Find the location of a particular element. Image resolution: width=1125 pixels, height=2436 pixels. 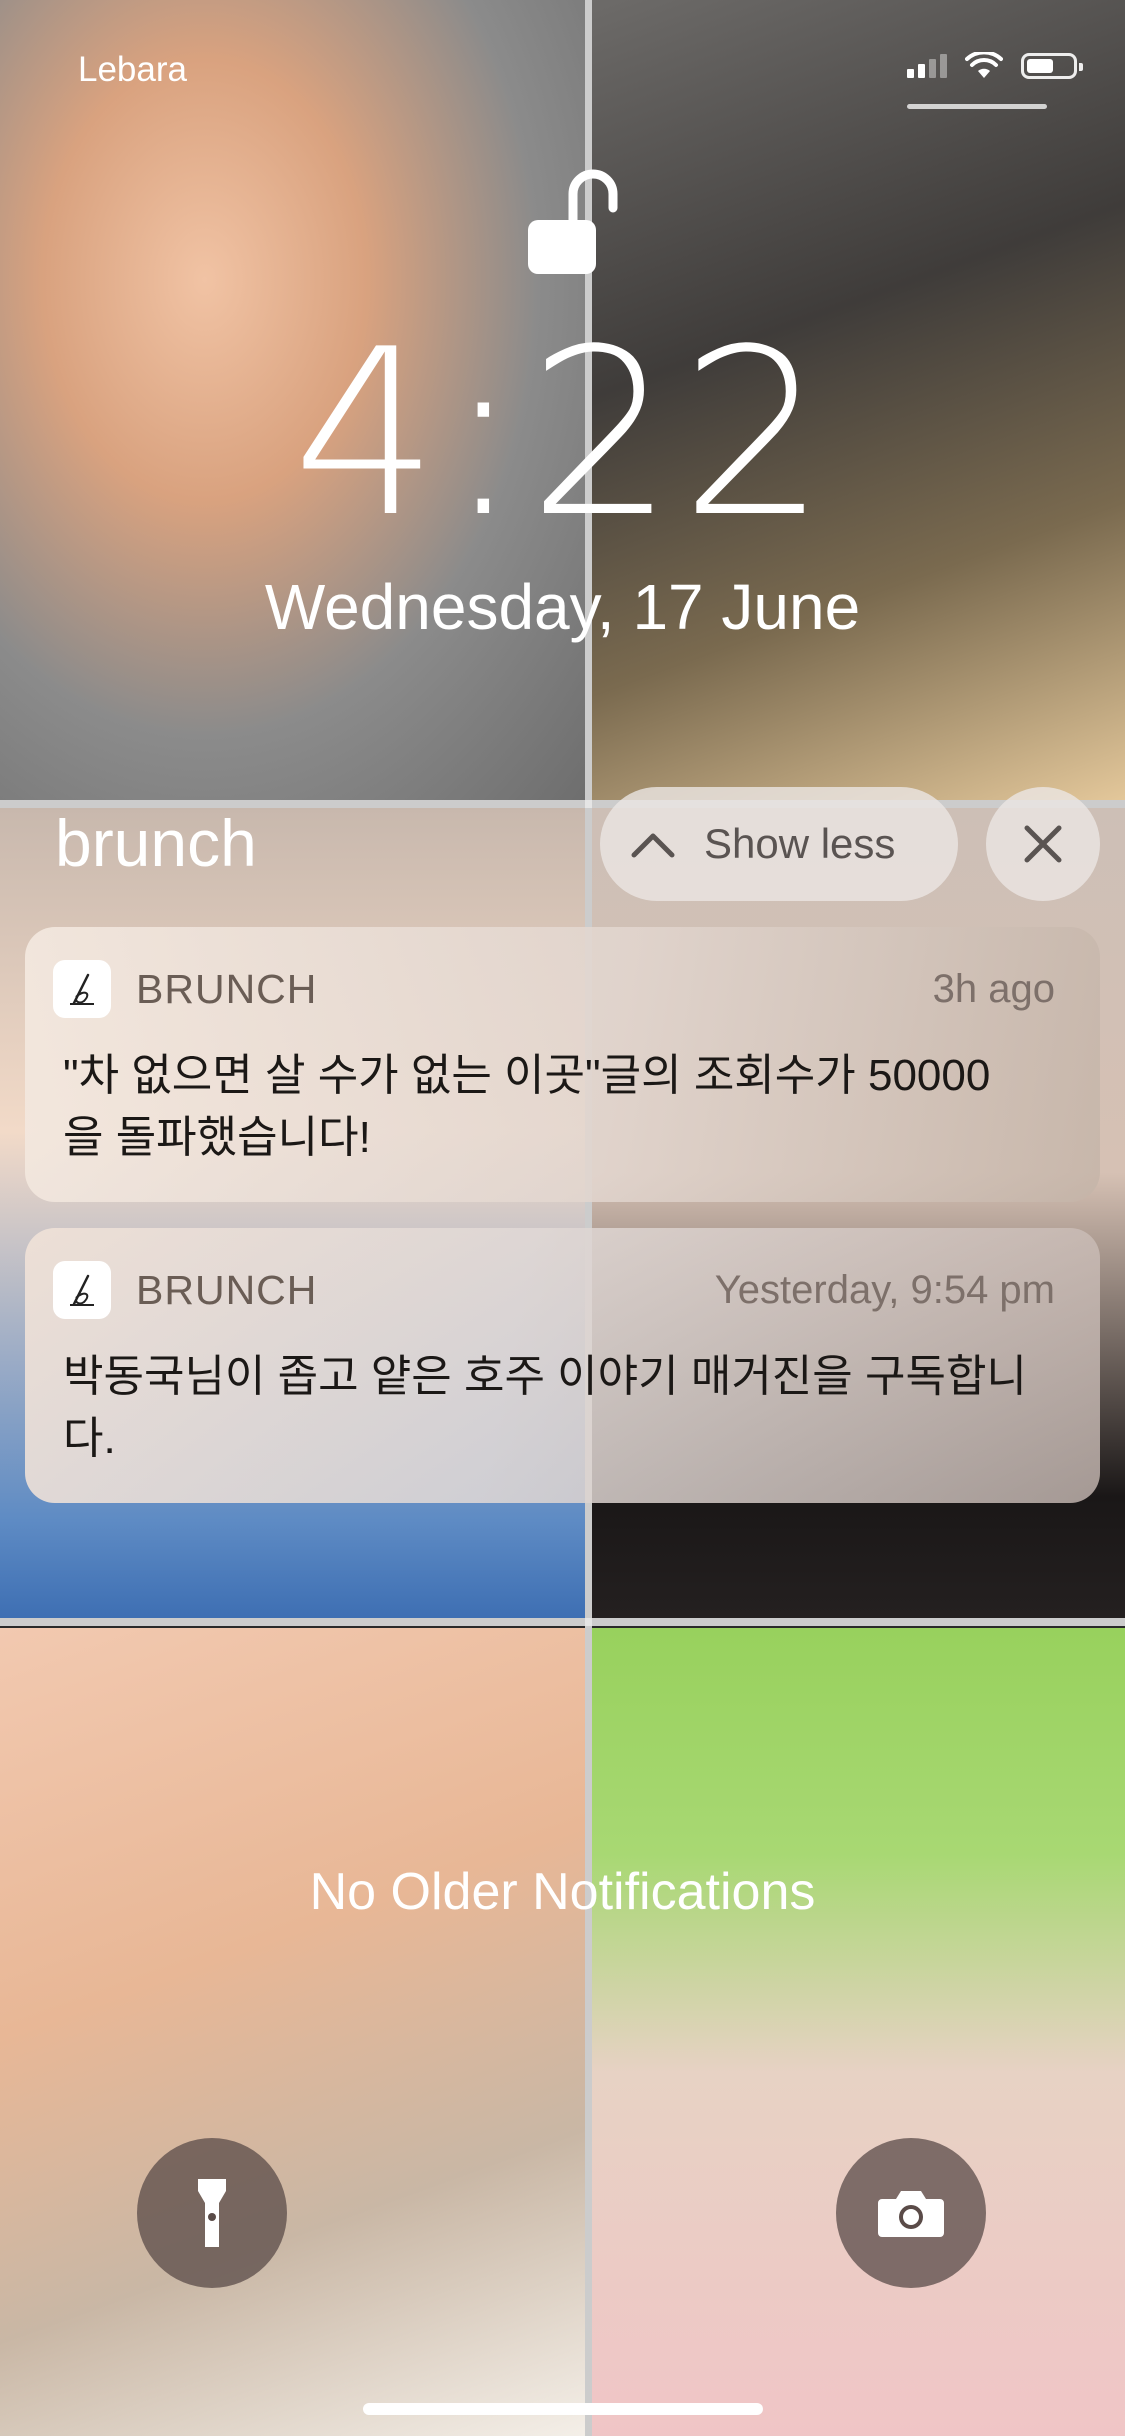

camera-button is located at coordinates (911, 2213).